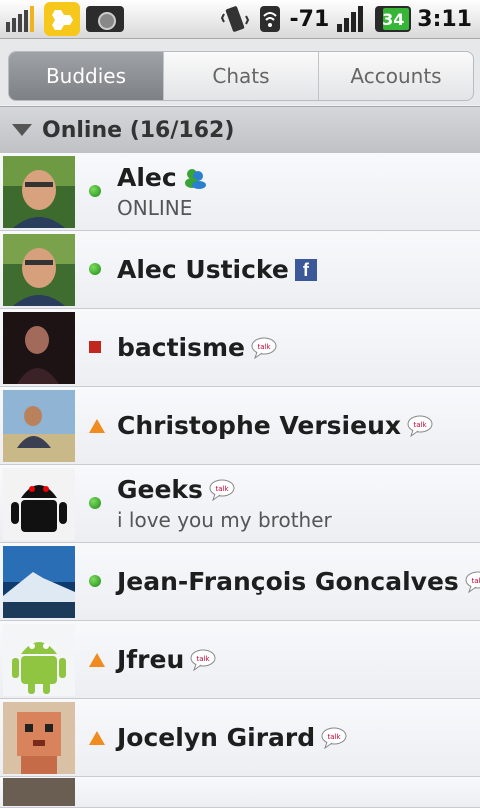  What do you see at coordinates (305, 269) in the screenshot?
I see `facebook-icon: f` at bounding box center [305, 269].